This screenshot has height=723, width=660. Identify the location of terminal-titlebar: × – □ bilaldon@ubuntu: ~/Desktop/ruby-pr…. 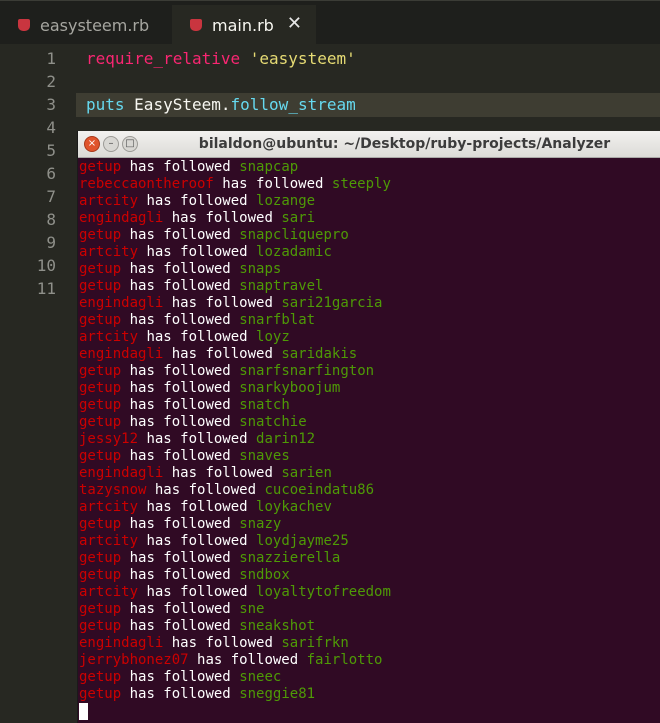
(369, 144).